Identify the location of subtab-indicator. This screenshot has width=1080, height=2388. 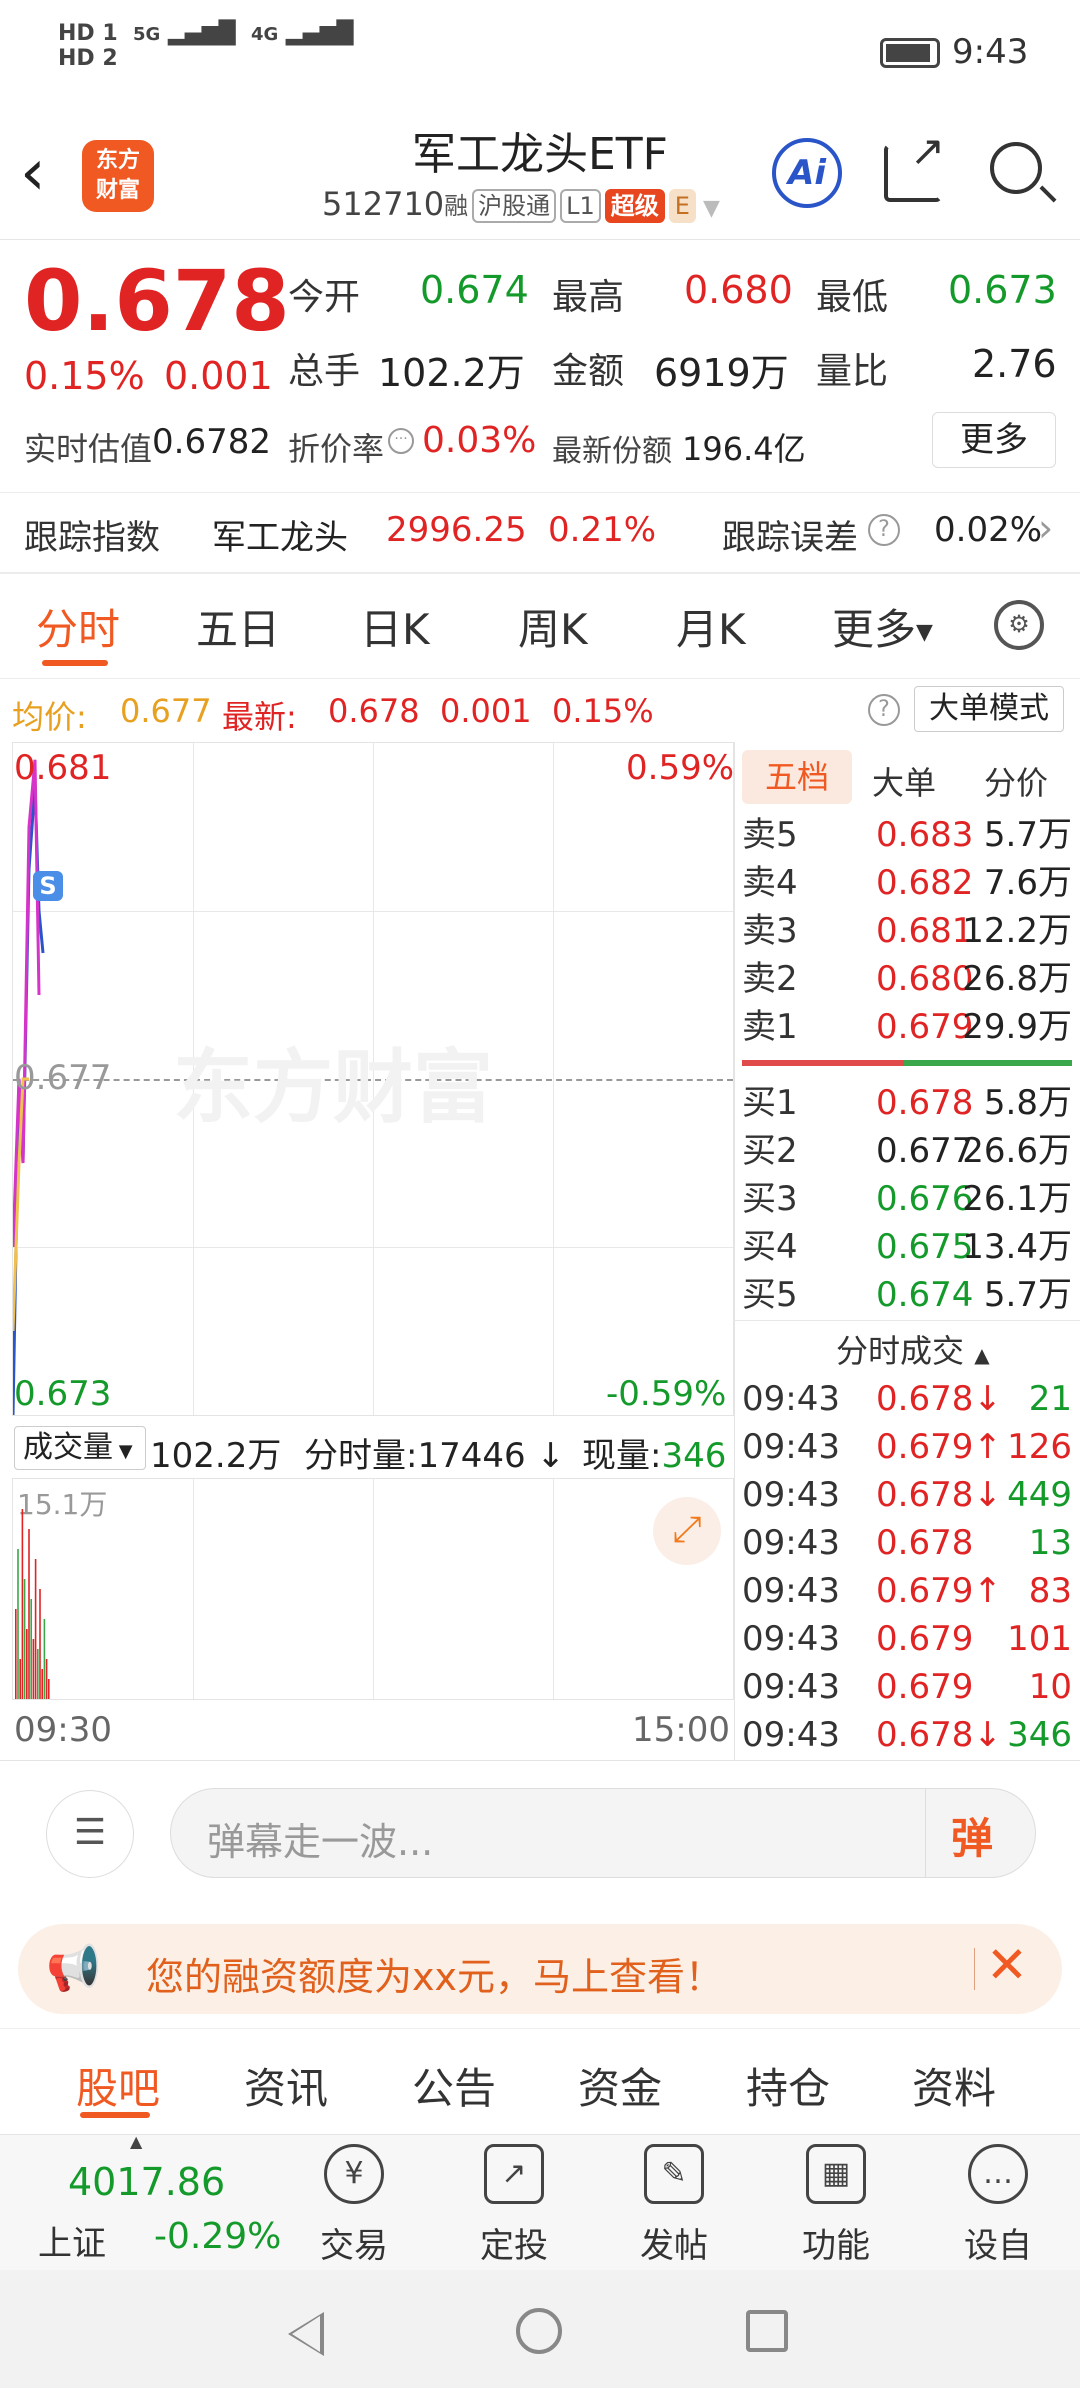
(115, 2115).